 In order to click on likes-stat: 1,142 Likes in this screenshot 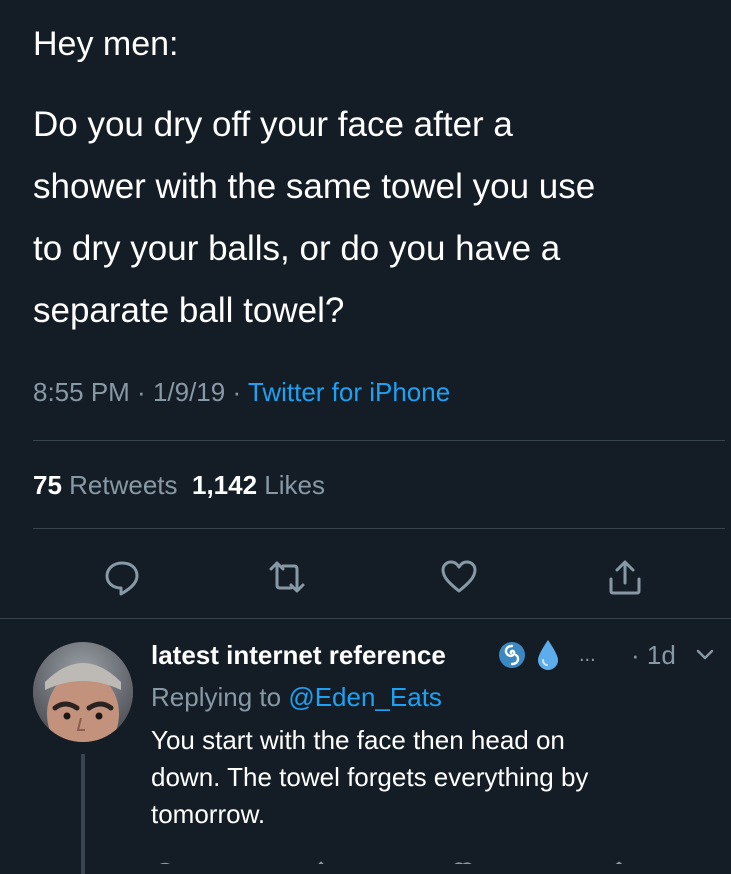, I will do `click(258, 485)`.